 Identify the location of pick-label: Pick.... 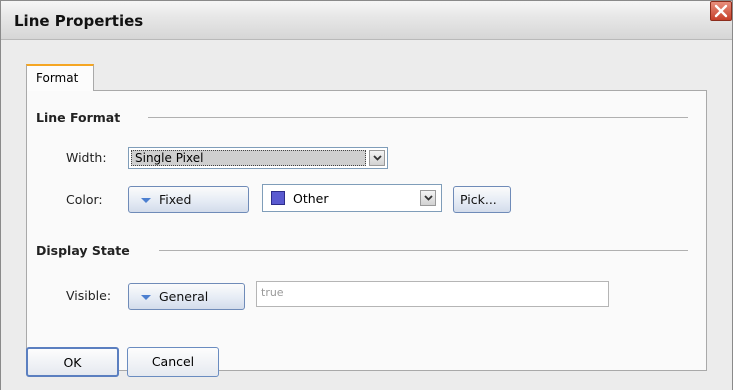
(478, 199).